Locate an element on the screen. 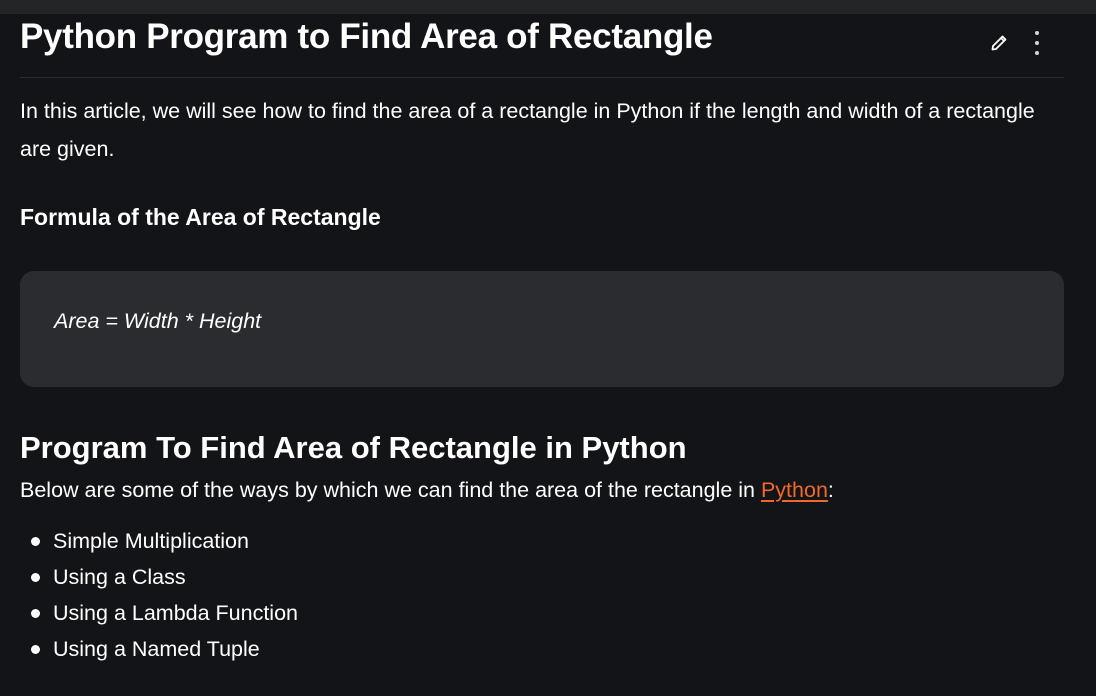 This screenshot has height=696, width=1096. formula-heading: Formula of the Area of Rectangle is located at coordinates (200, 217).